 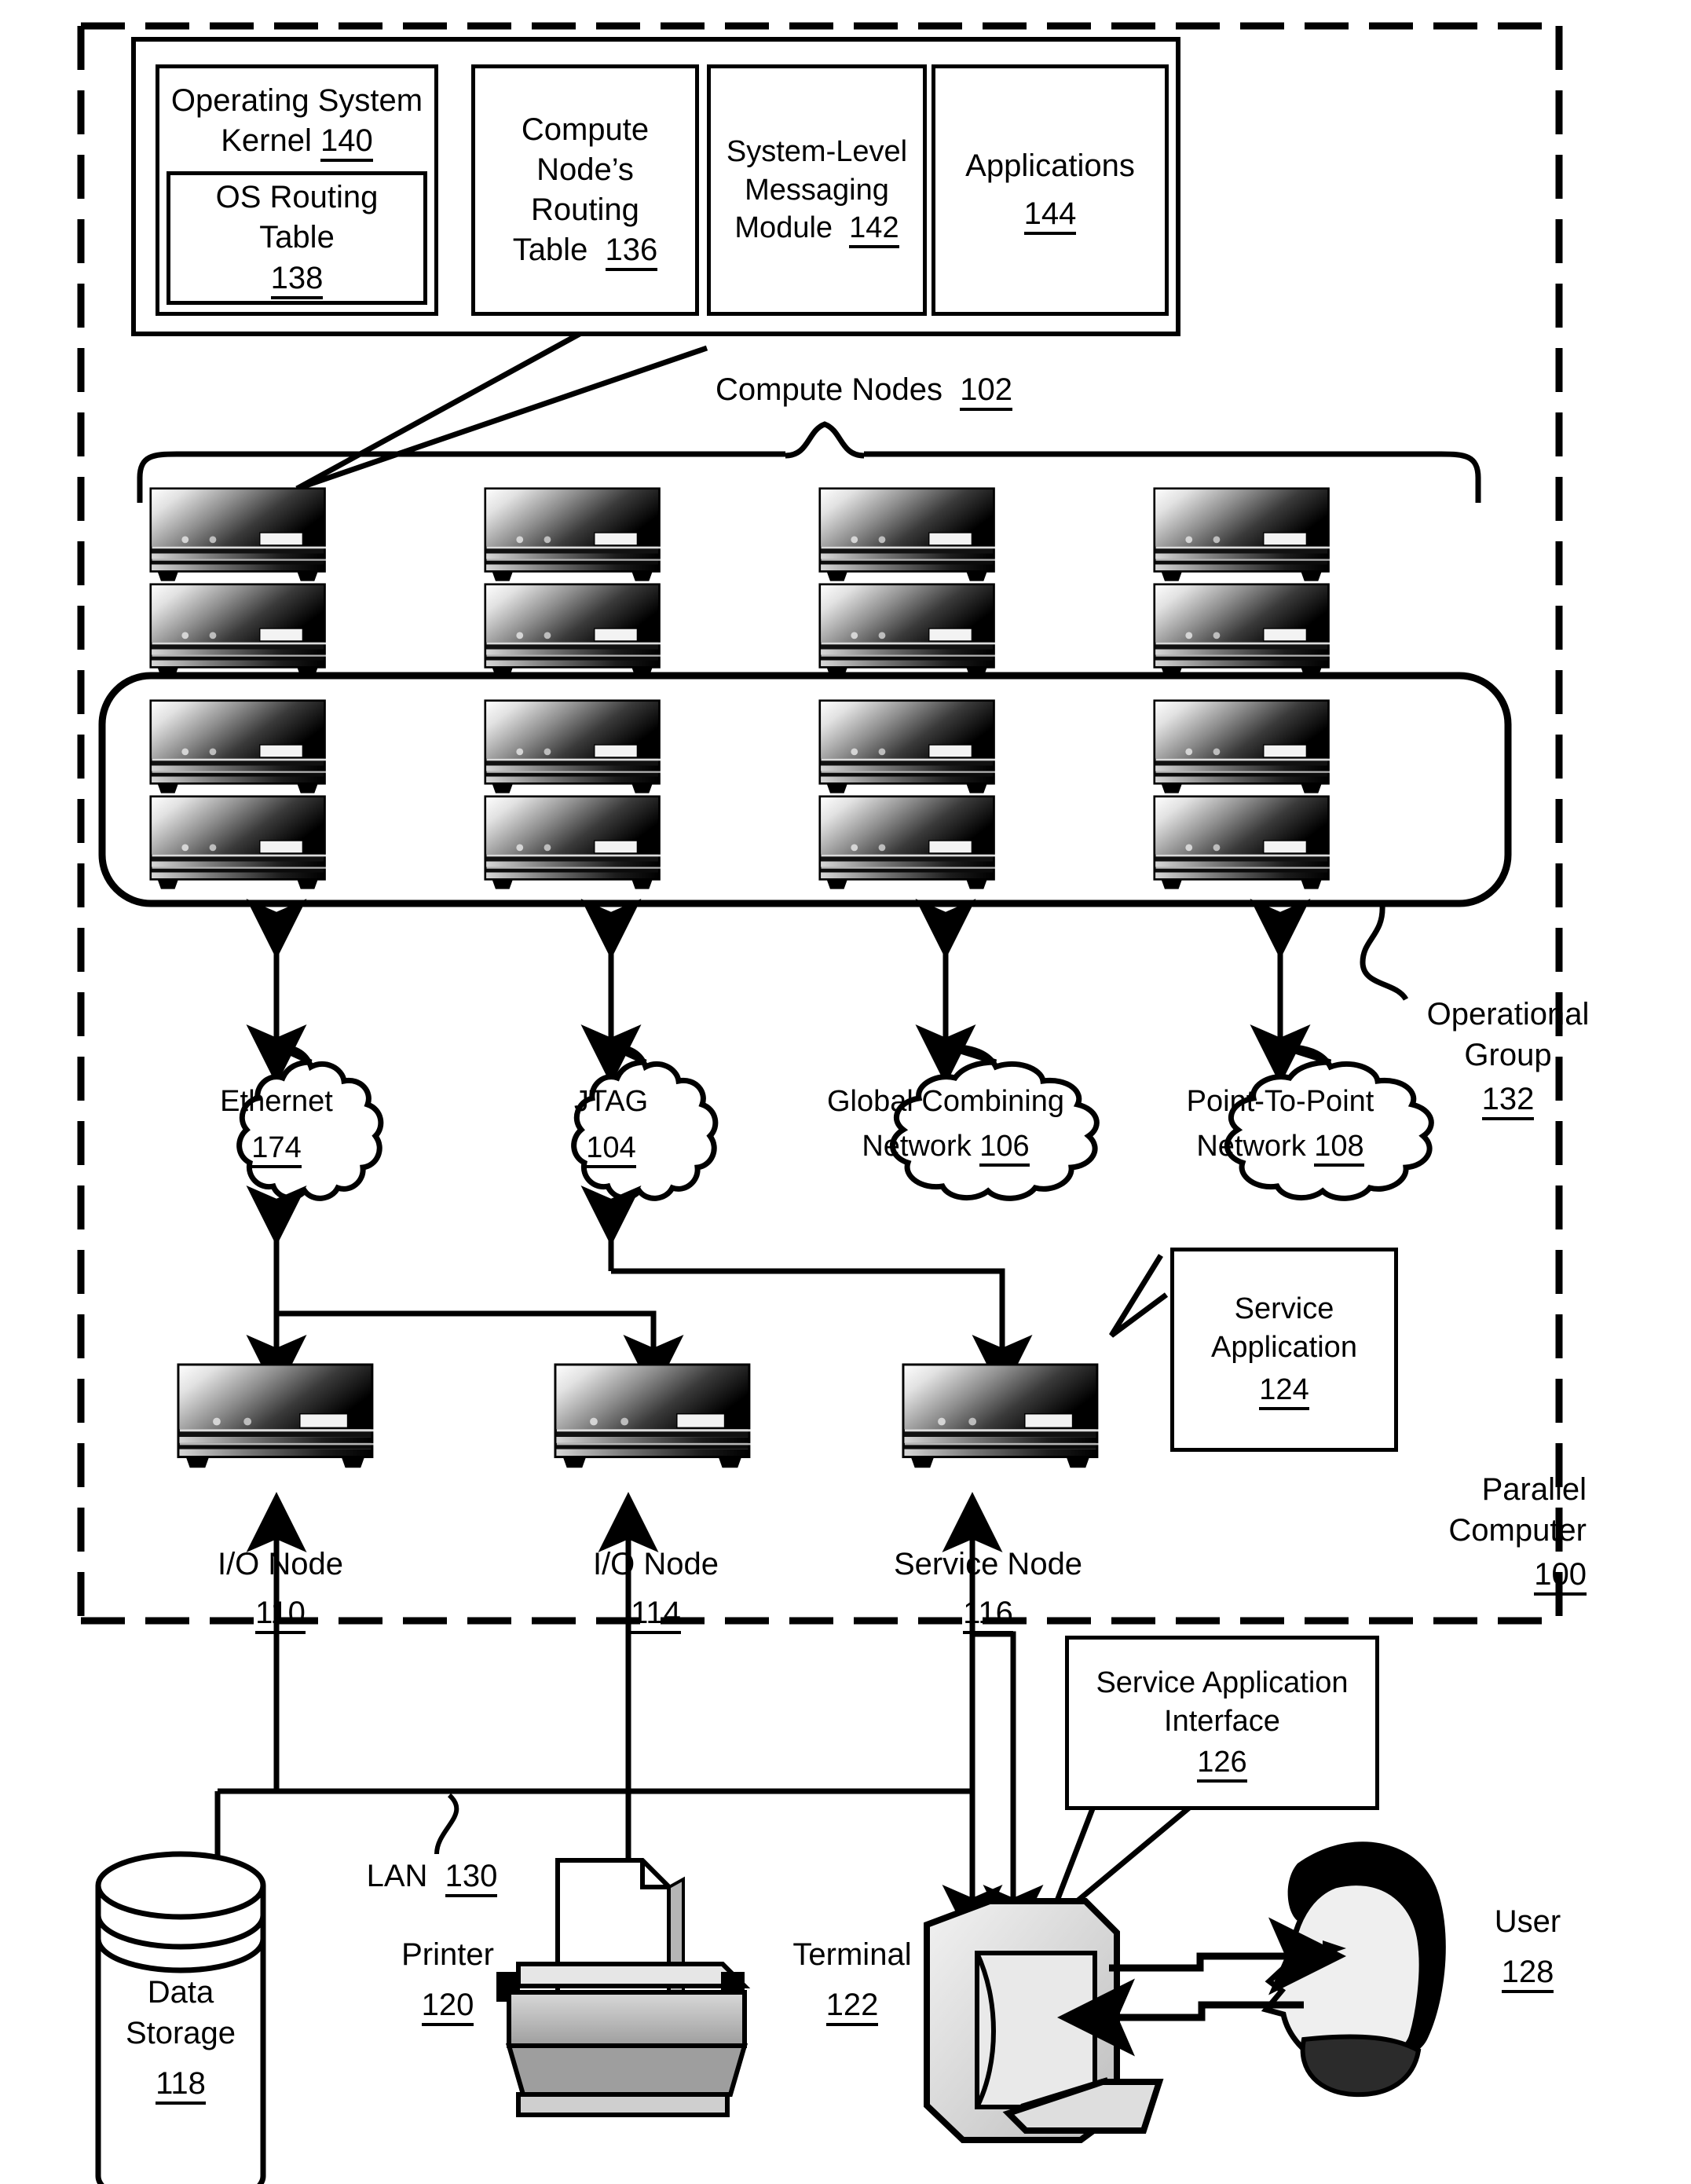 What do you see at coordinates (472, 1878) in the screenshot?
I see `lan-ref: 130` at bounding box center [472, 1878].